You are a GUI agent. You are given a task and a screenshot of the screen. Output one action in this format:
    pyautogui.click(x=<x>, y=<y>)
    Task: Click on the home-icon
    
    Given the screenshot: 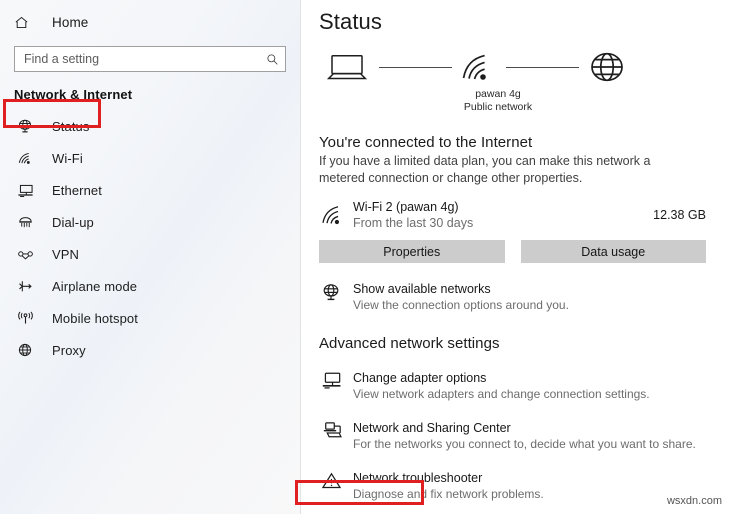 What is the action you would take?
    pyautogui.click(x=26, y=22)
    